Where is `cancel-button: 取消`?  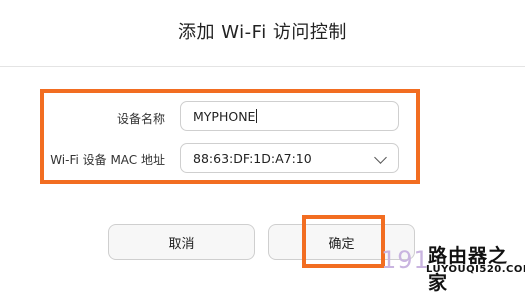
cancel-button: 取消 is located at coordinates (181, 242).